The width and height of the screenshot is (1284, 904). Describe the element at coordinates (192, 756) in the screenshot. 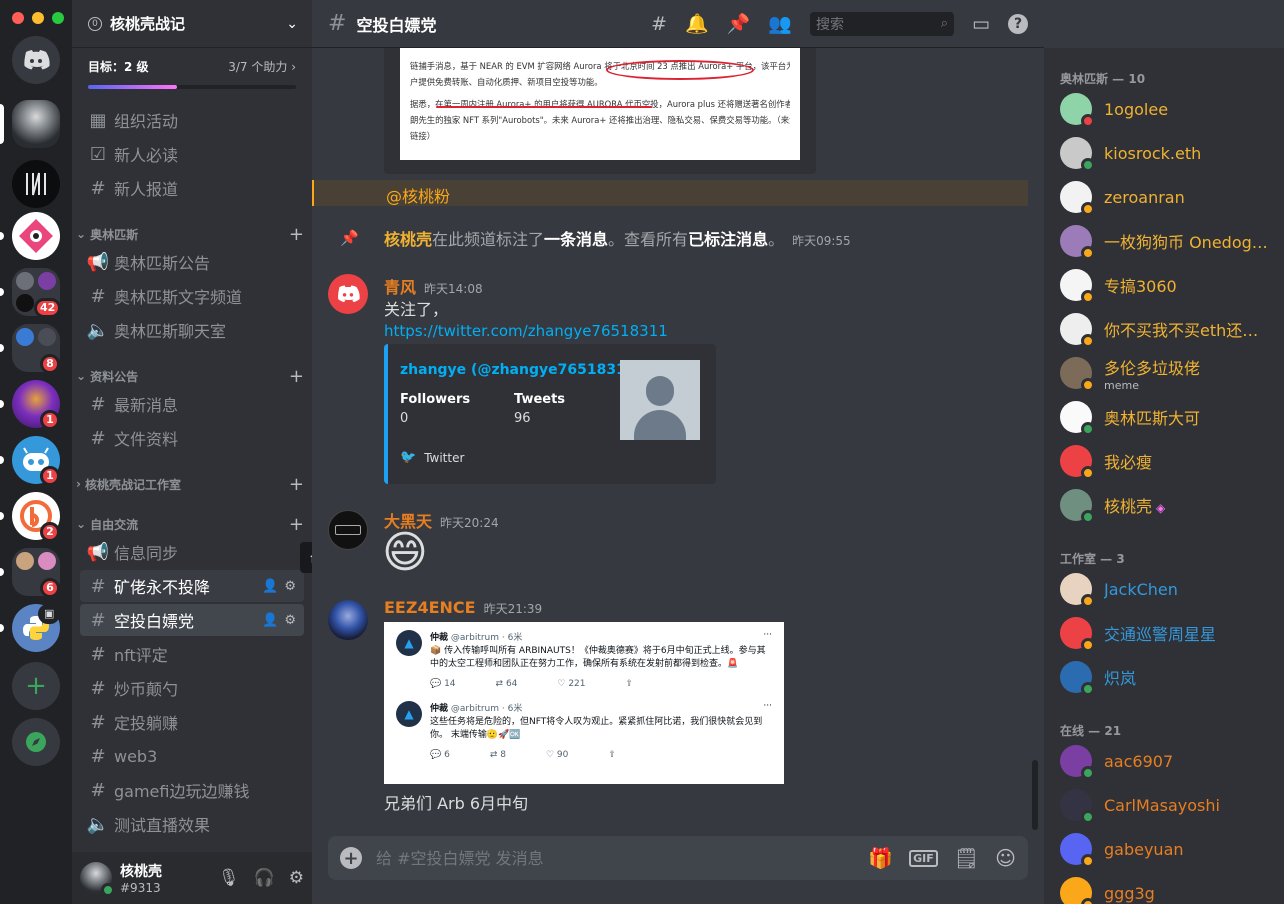

I see `channel-web3: # web3` at that location.